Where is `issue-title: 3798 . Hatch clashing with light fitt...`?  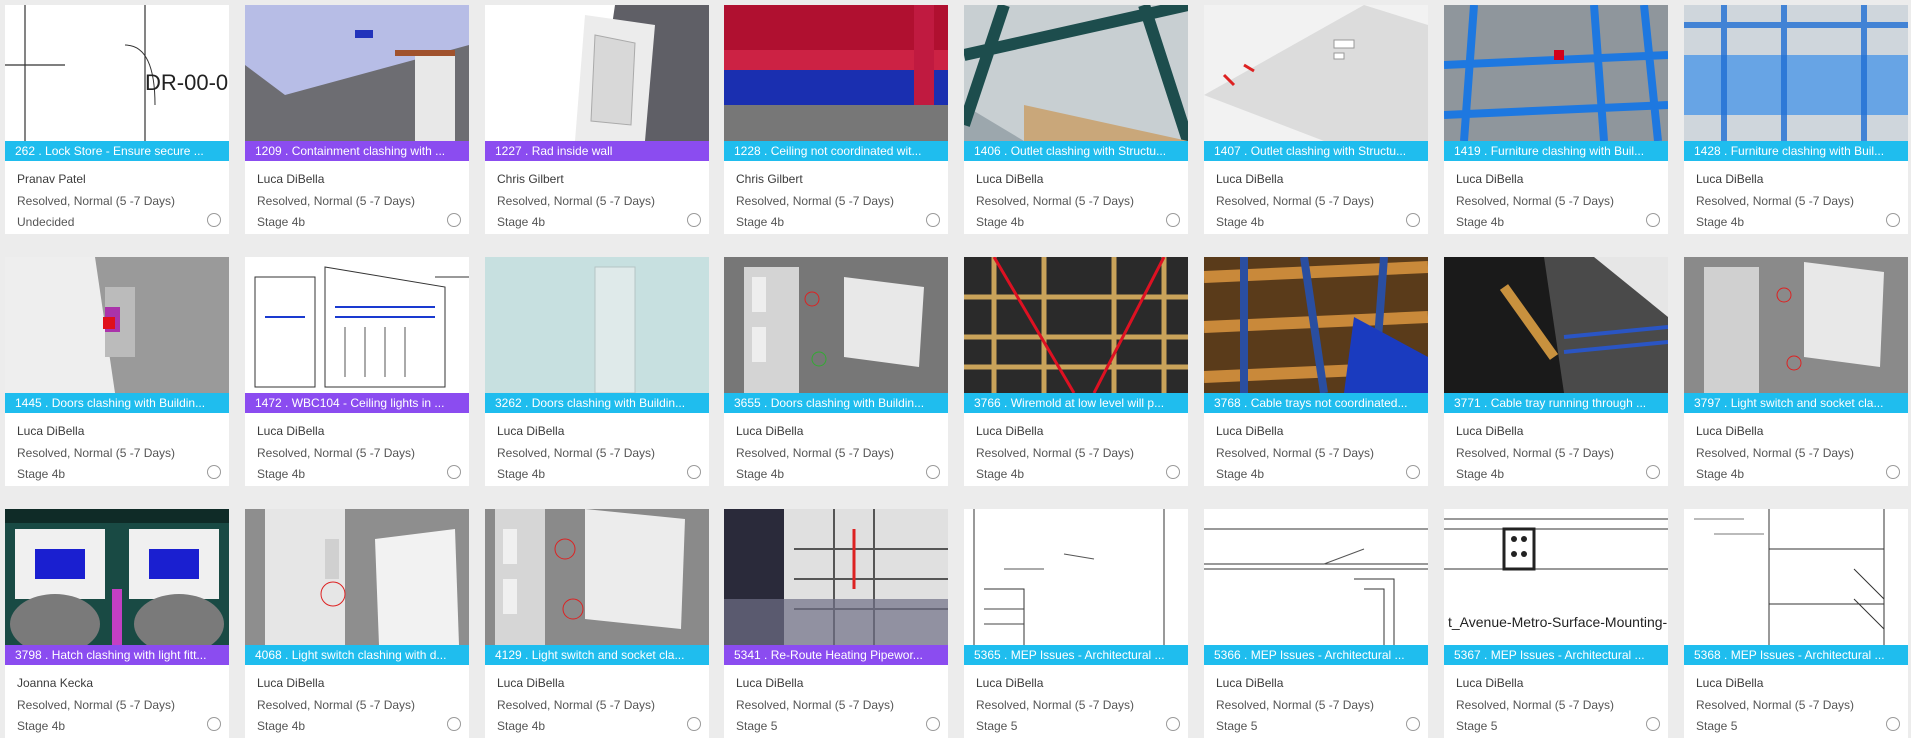 issue-title: 3798 . Hatch clashing with light fitt... is located at coordinates (117, 655).